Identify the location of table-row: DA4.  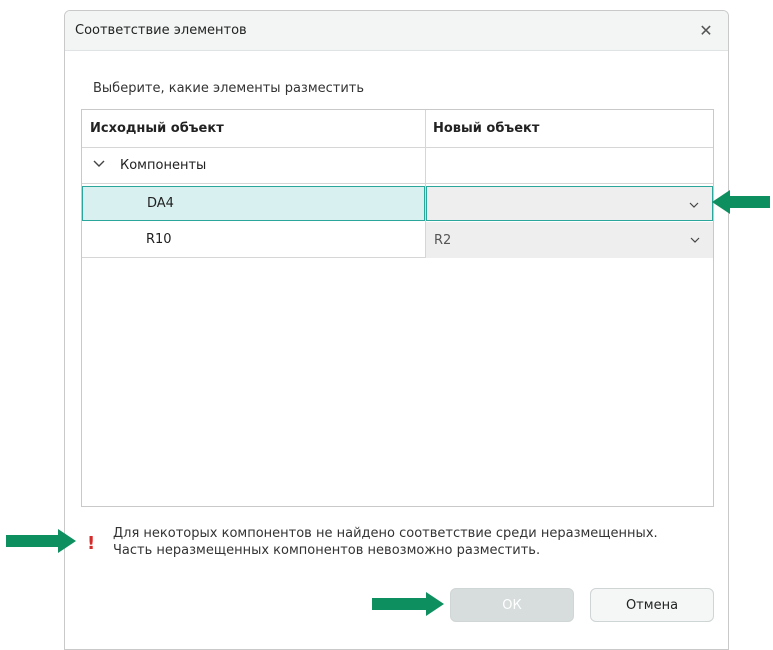
(397, 203).